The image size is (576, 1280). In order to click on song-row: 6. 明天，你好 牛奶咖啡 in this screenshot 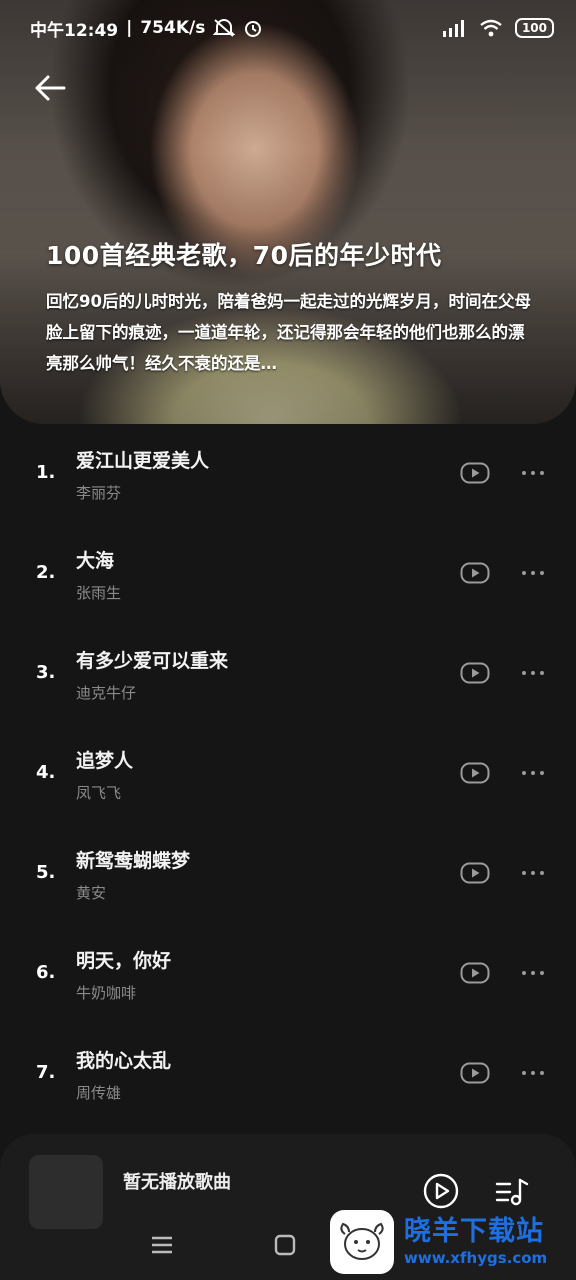, I will do `click(288, 988)`.